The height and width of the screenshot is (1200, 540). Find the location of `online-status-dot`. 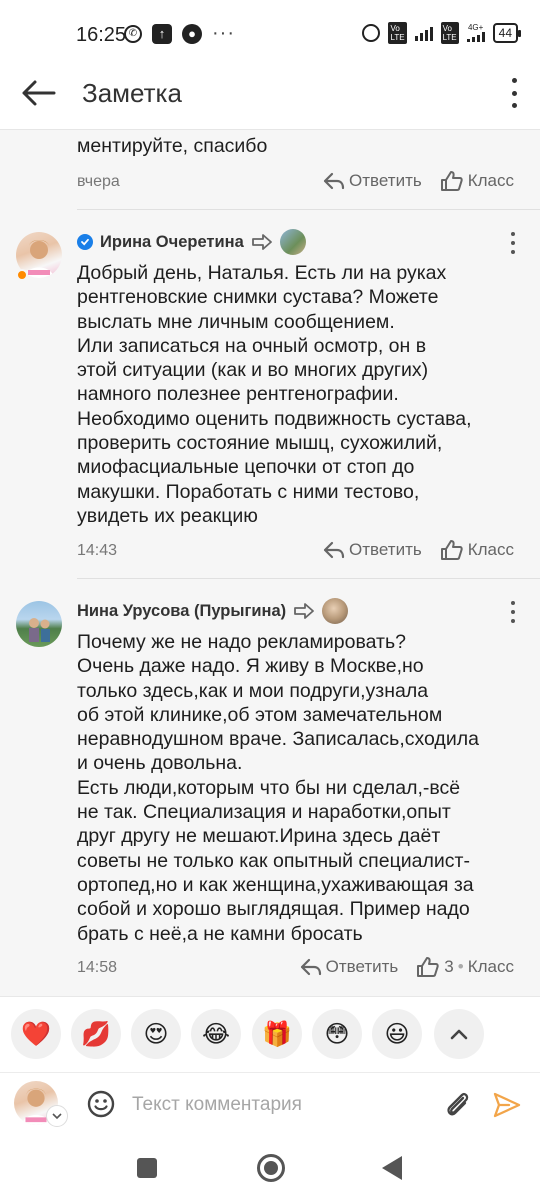

online-status-dot is located at coordinates (22, 275).